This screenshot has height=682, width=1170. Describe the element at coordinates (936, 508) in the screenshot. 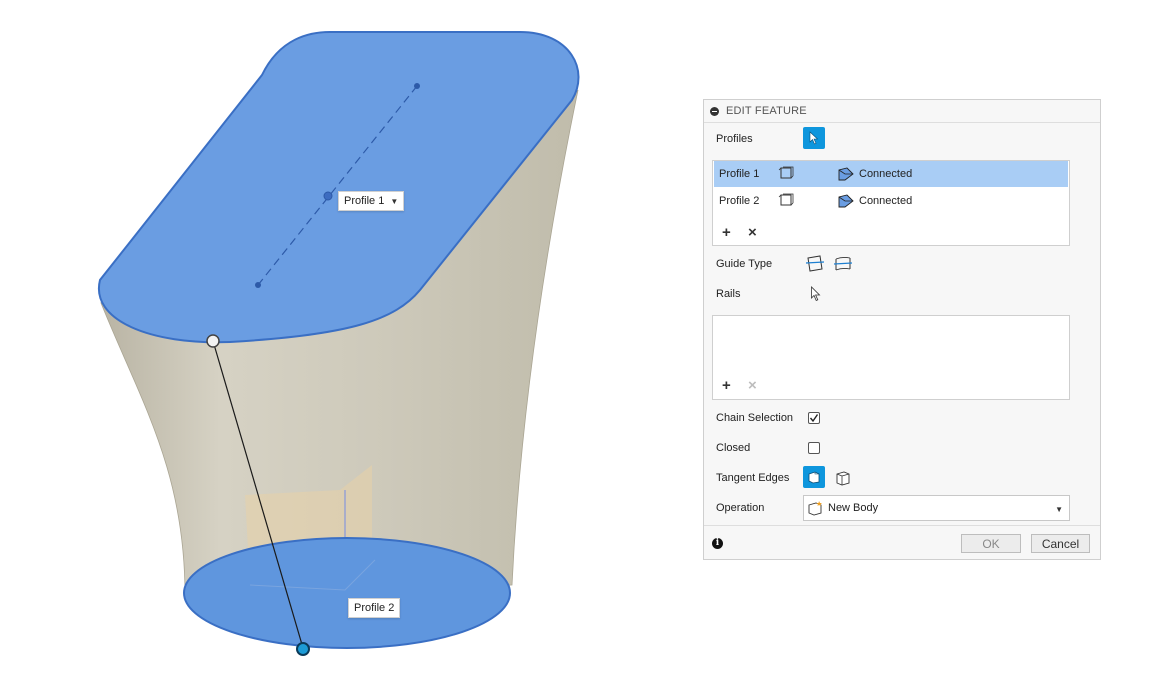

I see `operation-select: New Body ▼` at that location.